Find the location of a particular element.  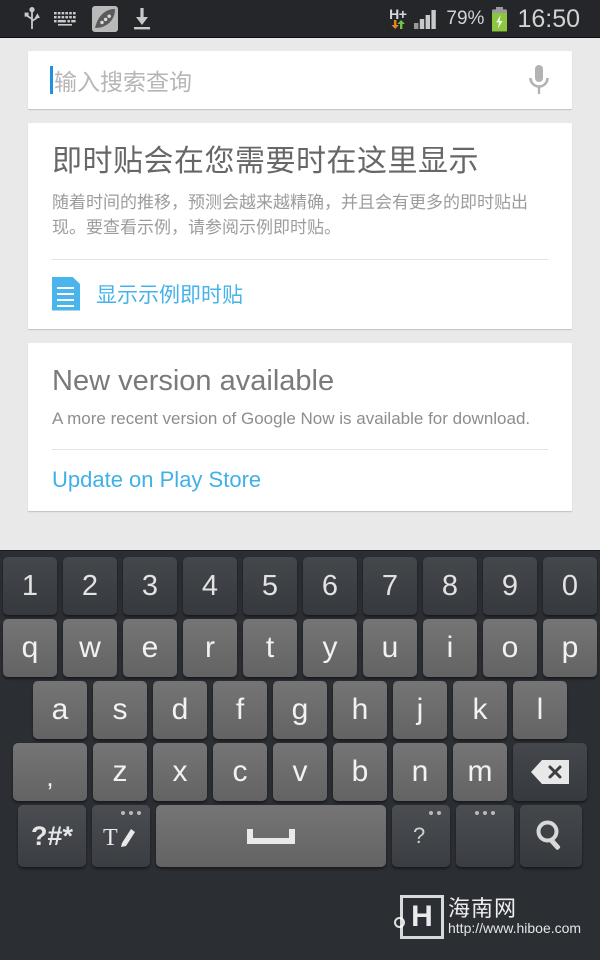

backspace-icon is located at coordinates (550, 772).